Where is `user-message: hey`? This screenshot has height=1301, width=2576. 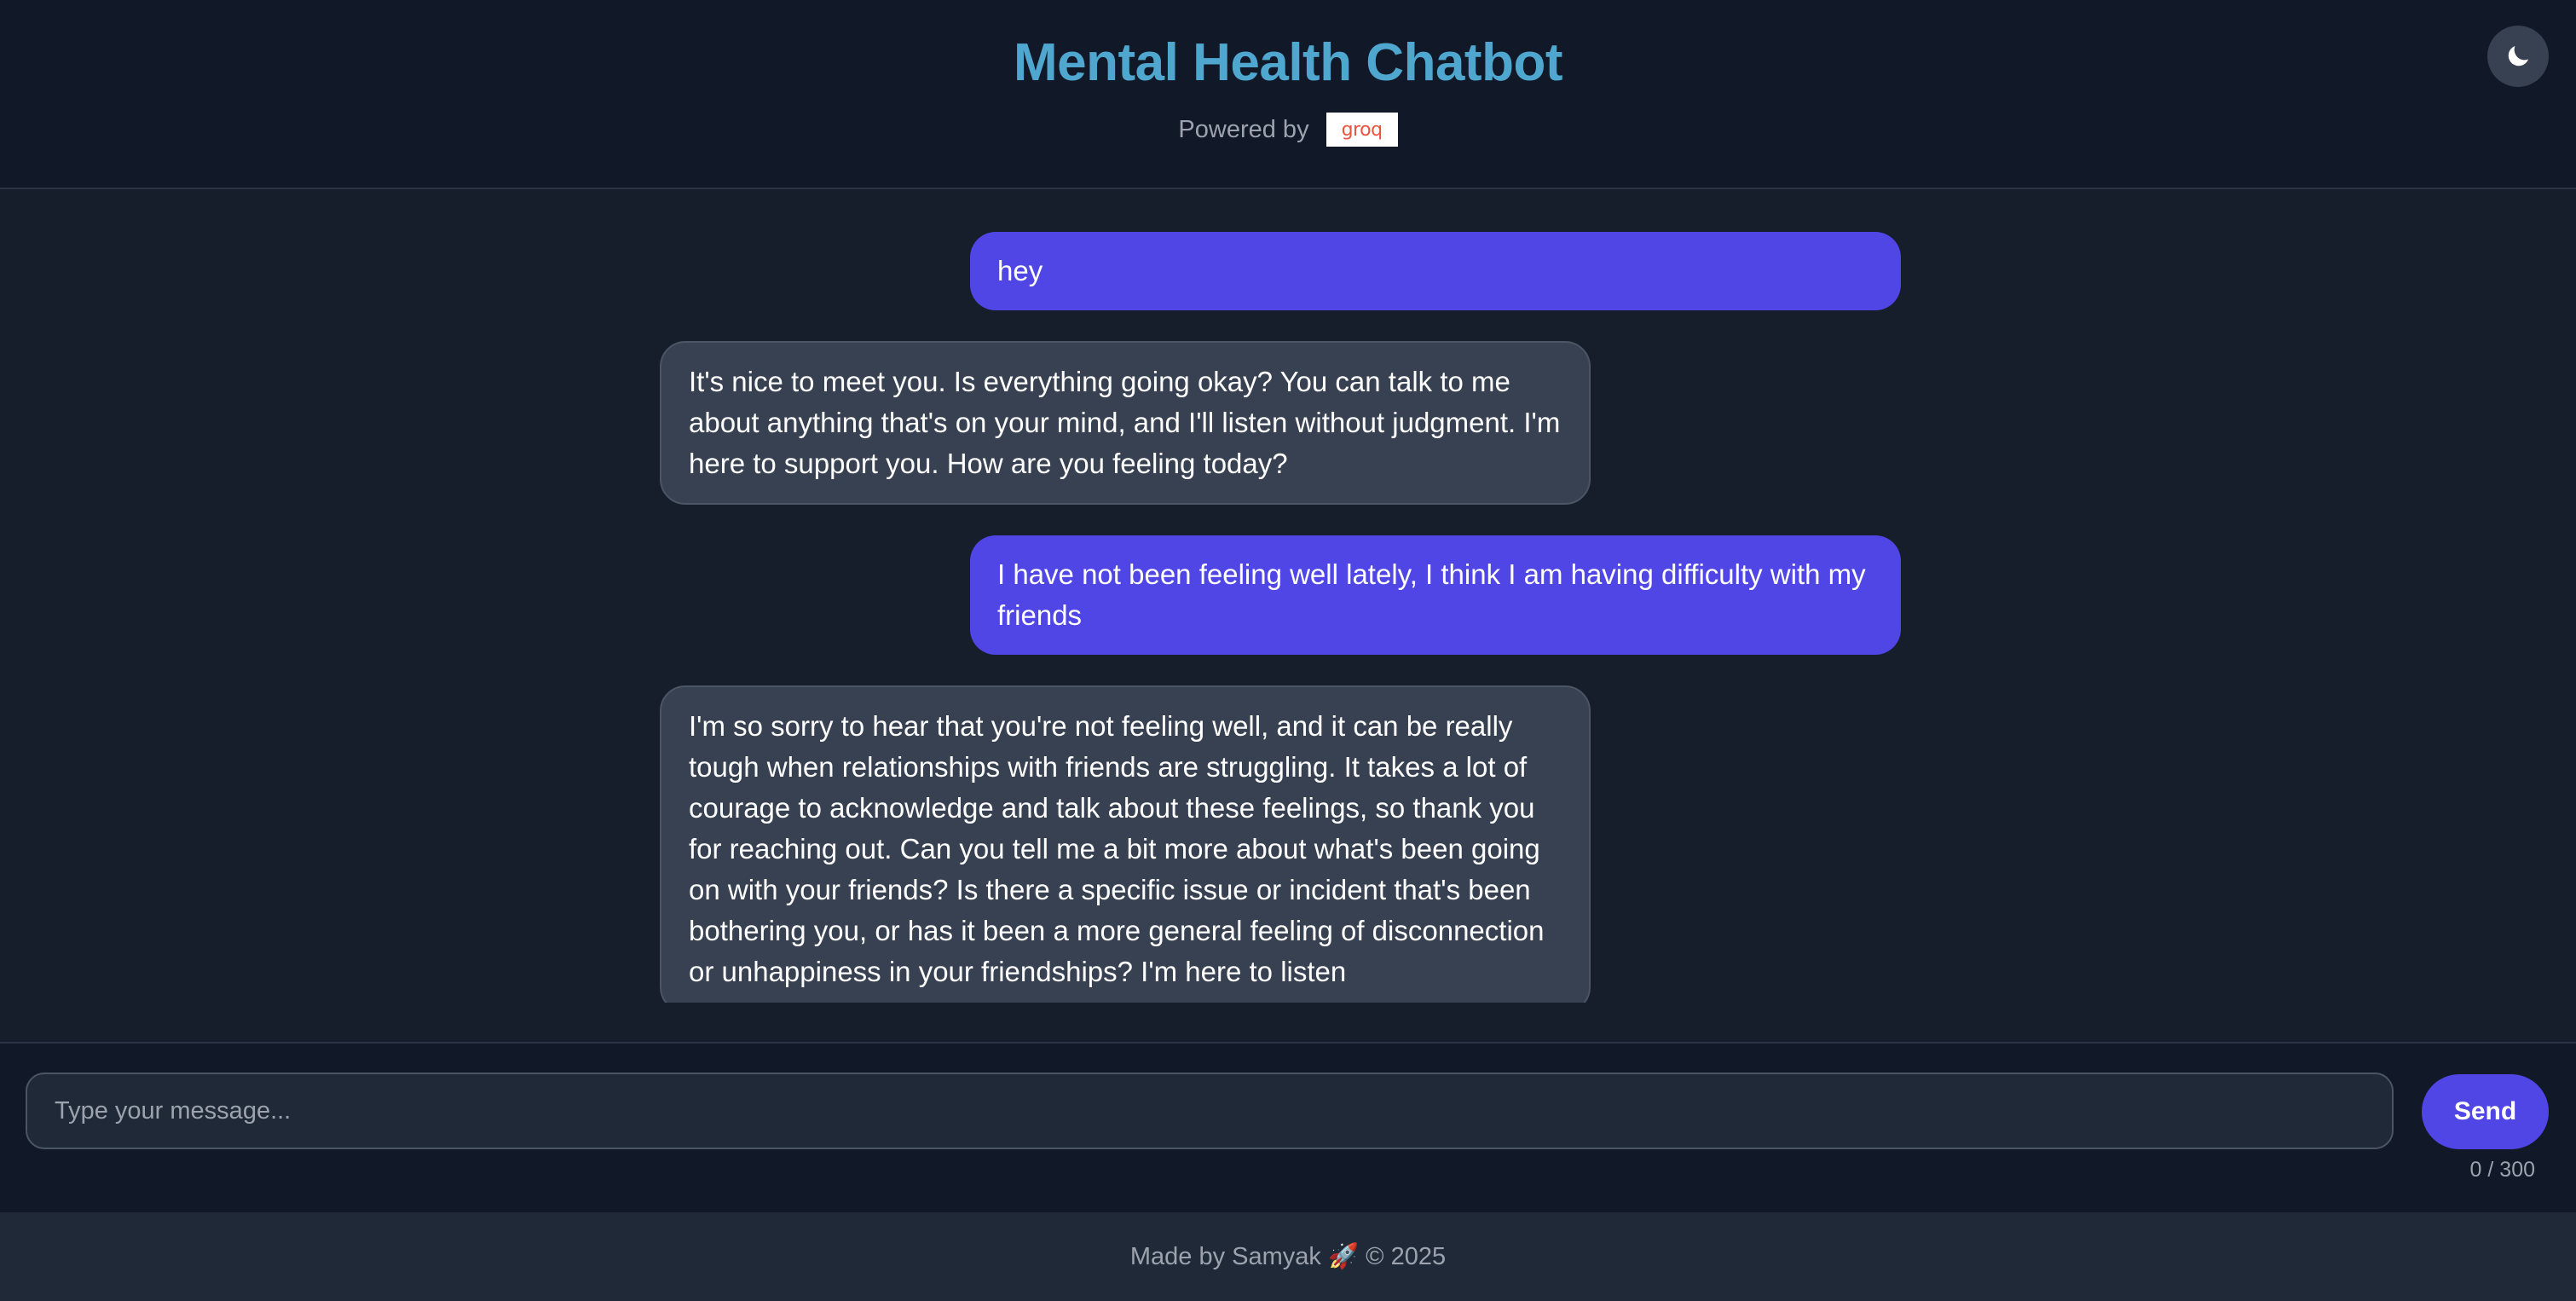
user-message: hey is located at coordinates (1435, 271).